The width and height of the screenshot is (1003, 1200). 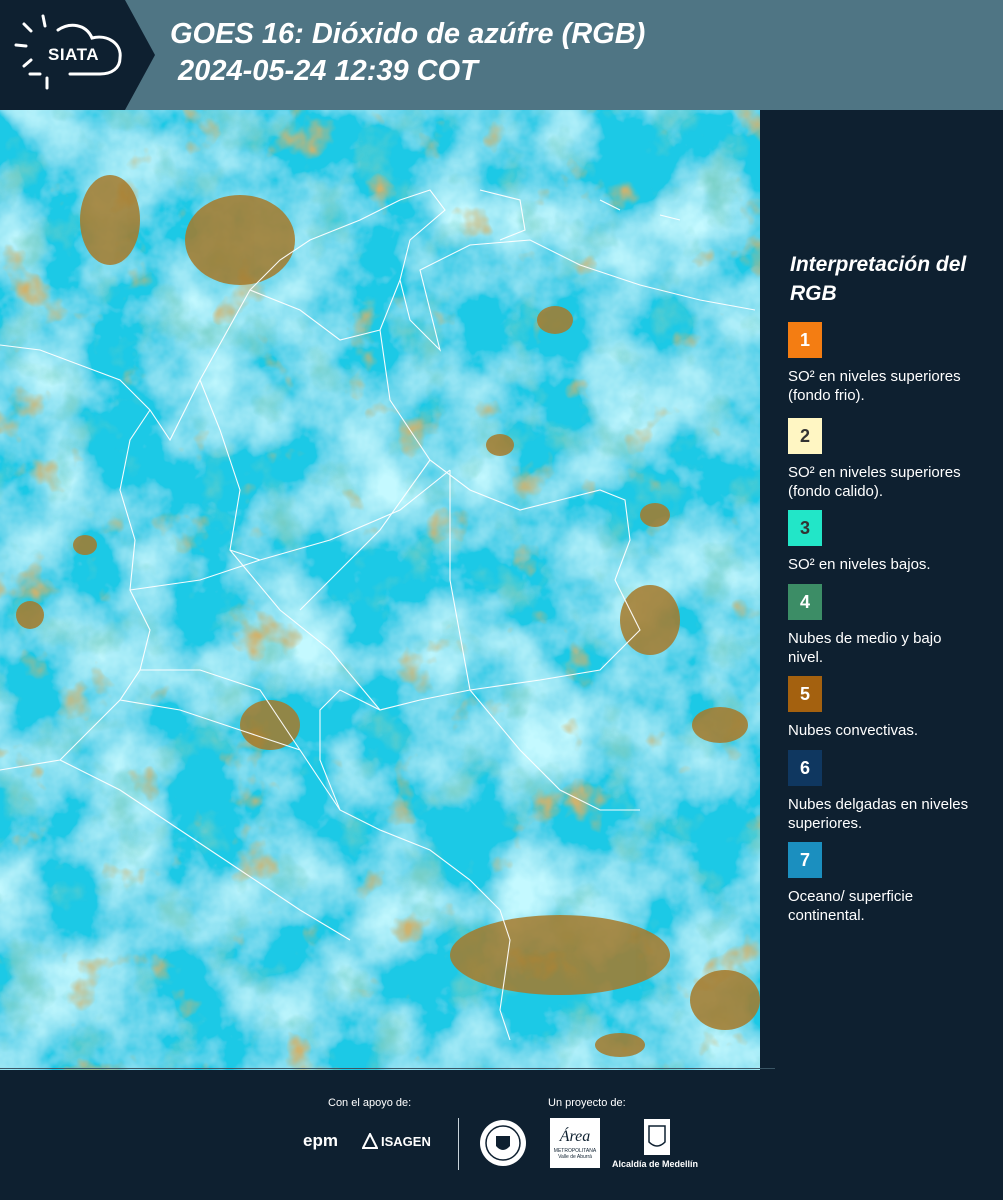 What do you see at coordinates (320, 1140) in the screenshot?
I see `epm-logo: epm` at bounding box center [320, 1140].